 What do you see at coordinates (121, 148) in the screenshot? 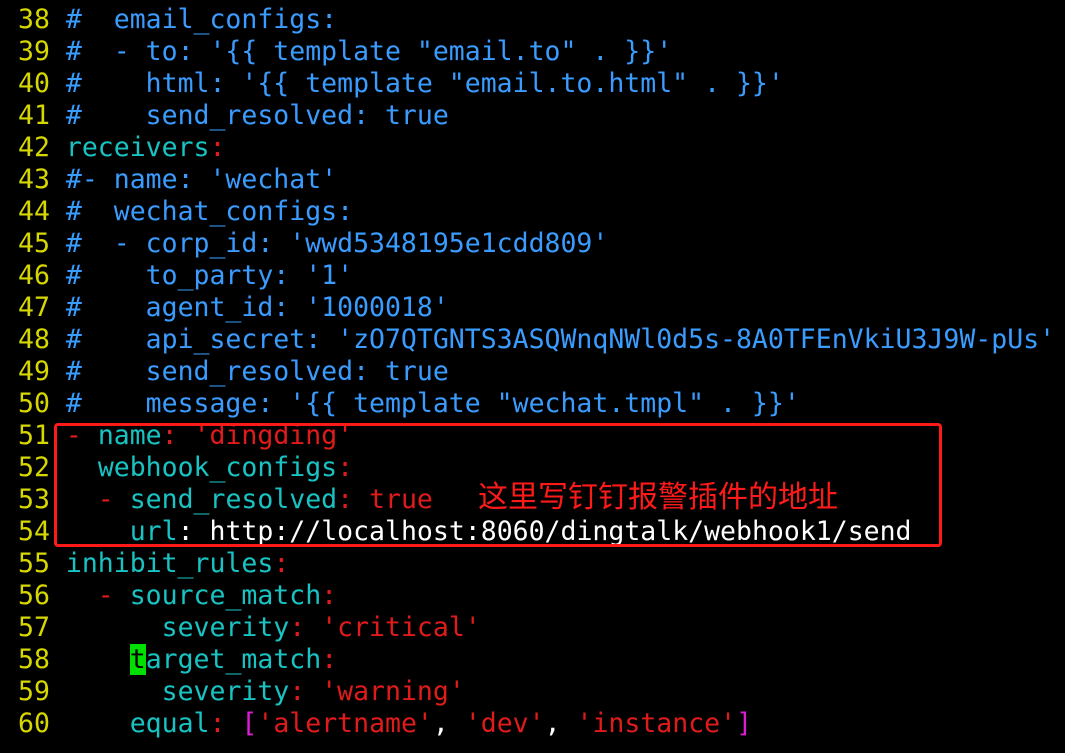
I see `code-line: 42 receivers:` at bounding box center [121, 148].